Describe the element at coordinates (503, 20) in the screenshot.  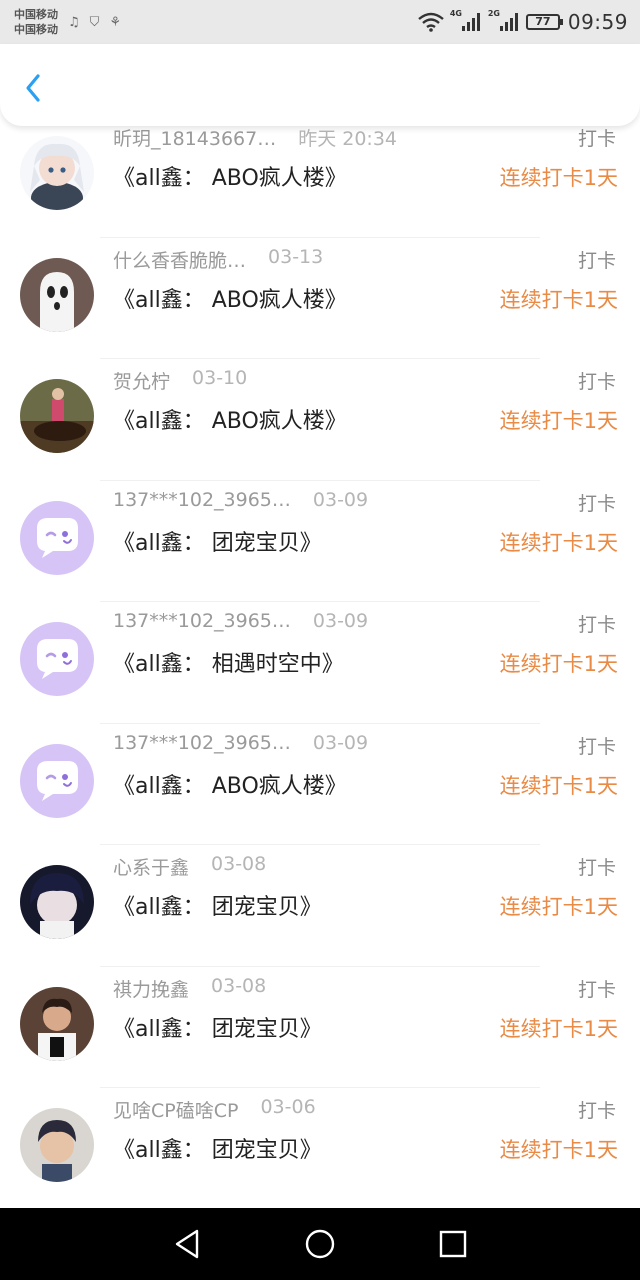
I see `signal-2-icon: 2G` at that location.